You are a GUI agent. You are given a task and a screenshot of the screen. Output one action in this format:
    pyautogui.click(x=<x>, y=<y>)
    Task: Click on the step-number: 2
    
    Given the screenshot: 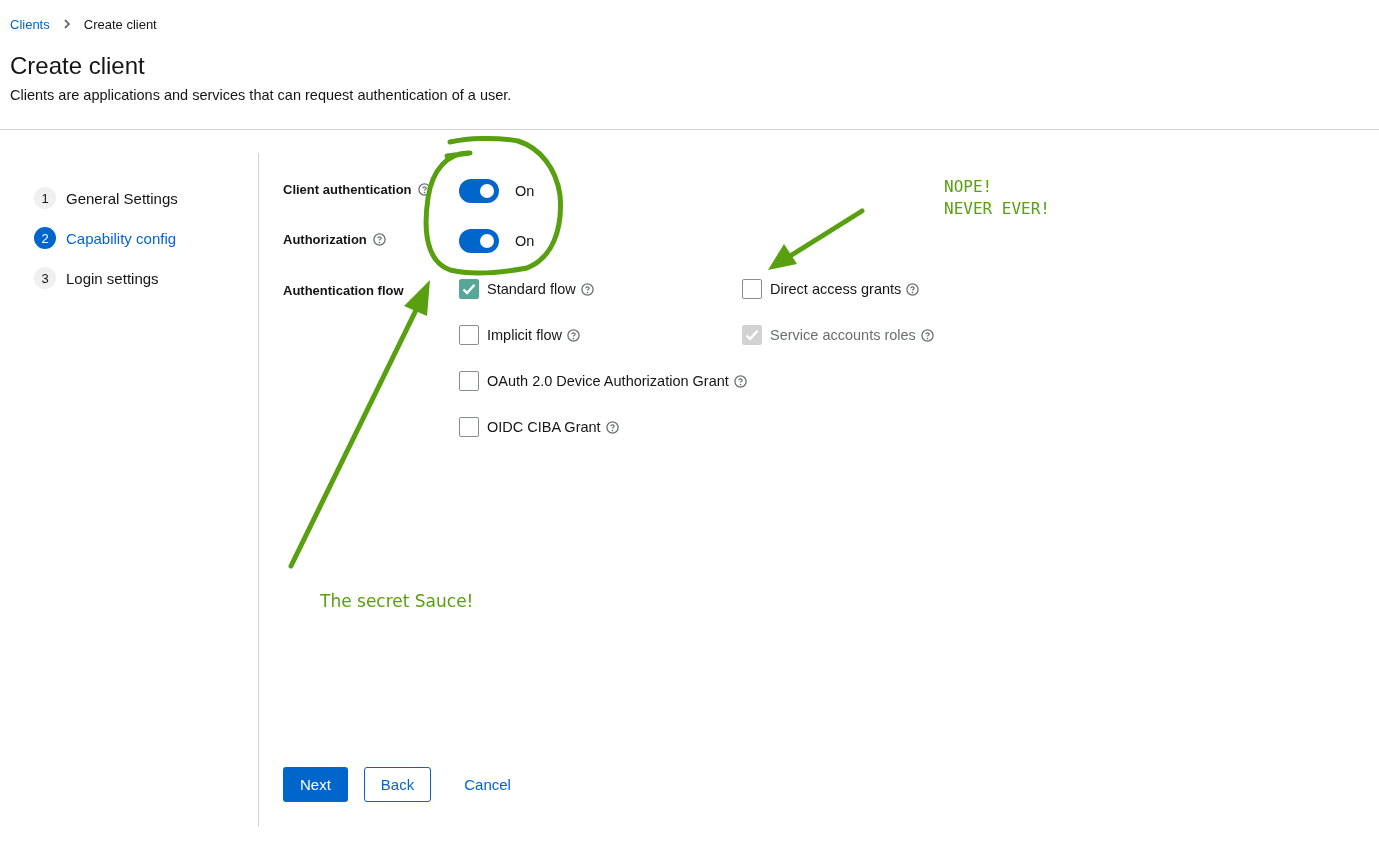 What is the action you would take?
    pyautogui.click(x=45, y=238)
    